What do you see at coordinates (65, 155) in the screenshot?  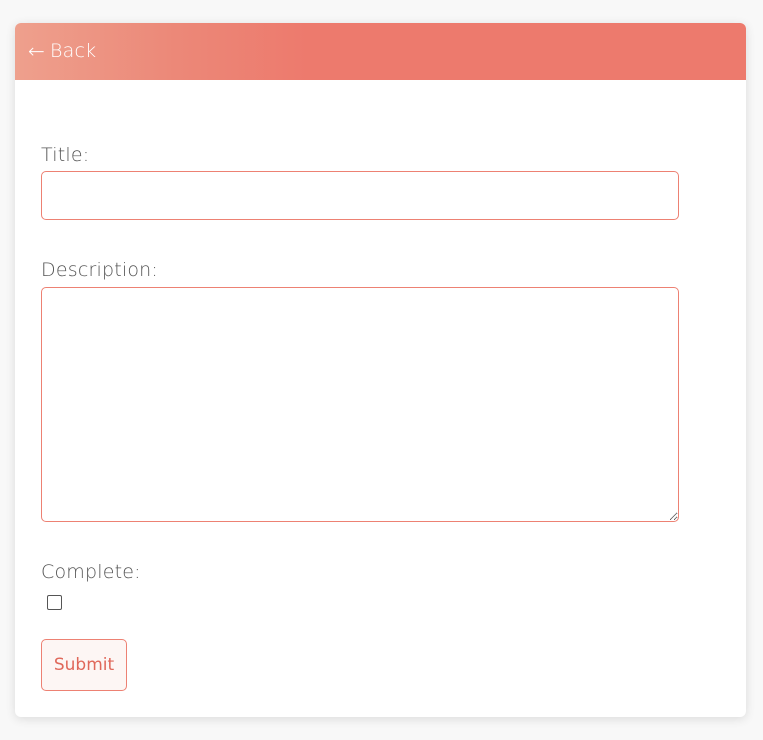 I see `title-label: Title:` at bounding box center [65, 155].